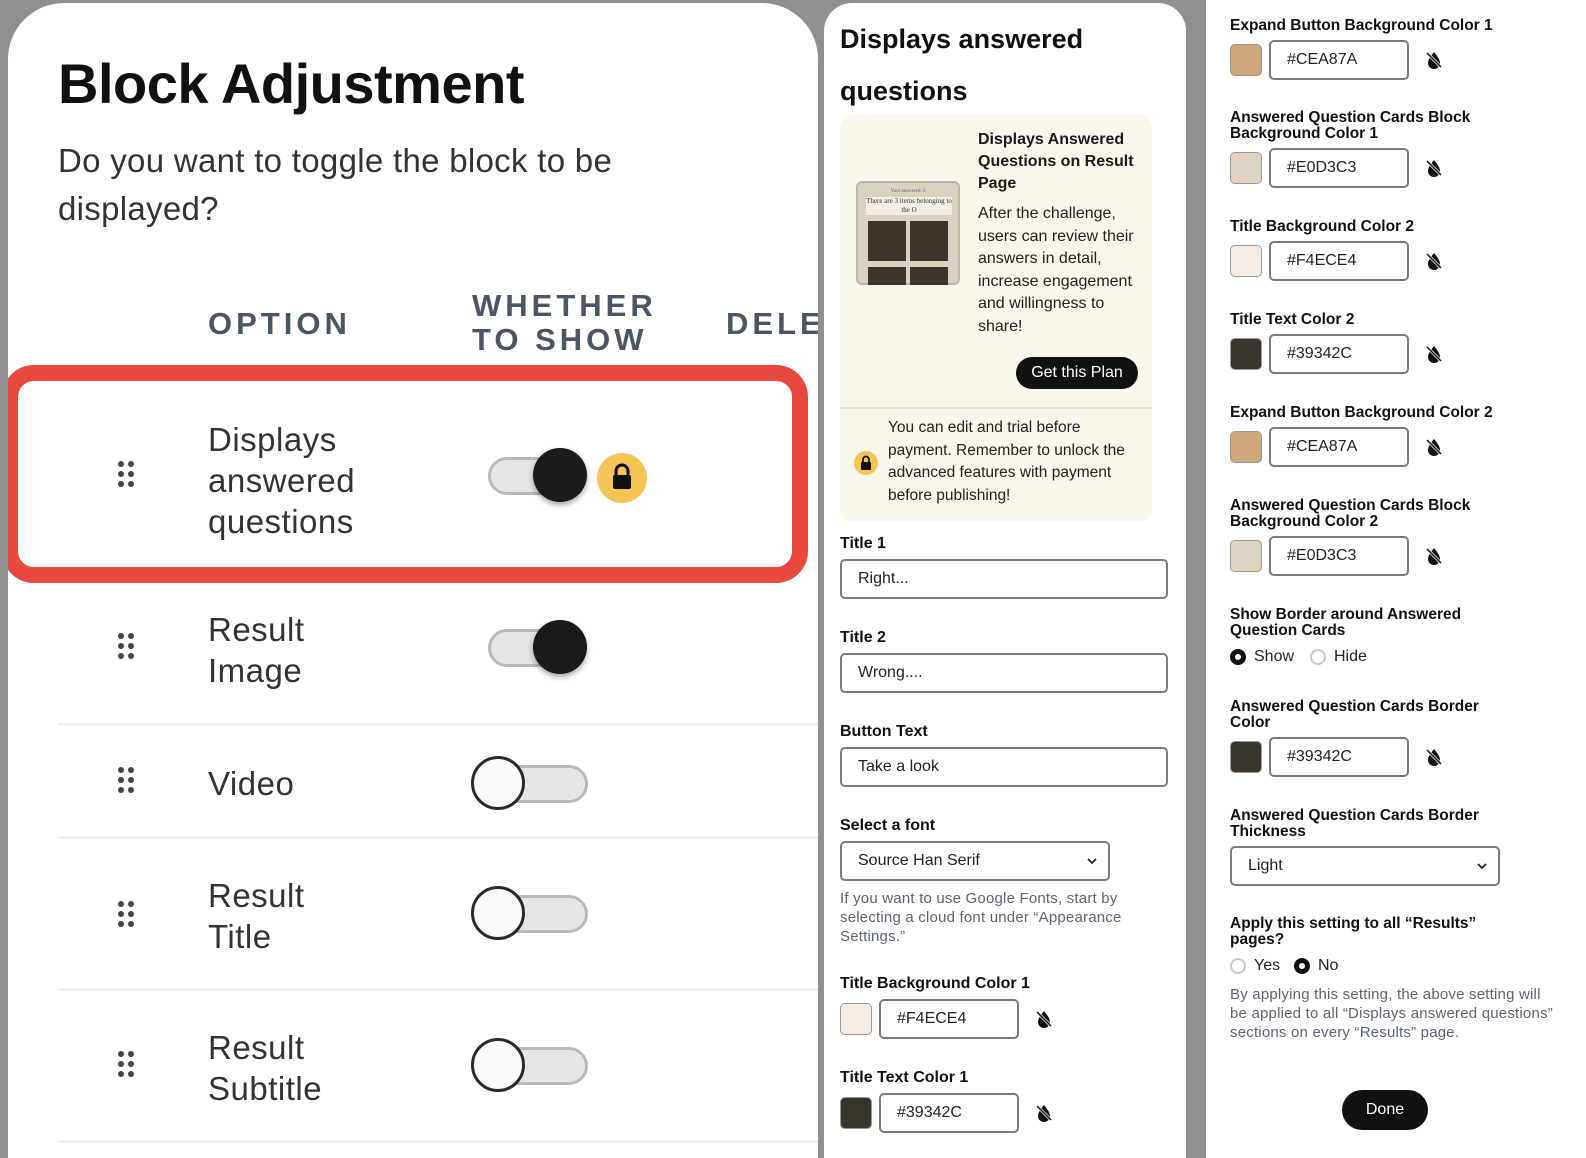 Image resolution: width=1586 pixels, height=1158 pixels. What do you see at coordinates (1274, 656) in the screenshot?
I see `radio-label: Show` at bounding box center [1274, 656].